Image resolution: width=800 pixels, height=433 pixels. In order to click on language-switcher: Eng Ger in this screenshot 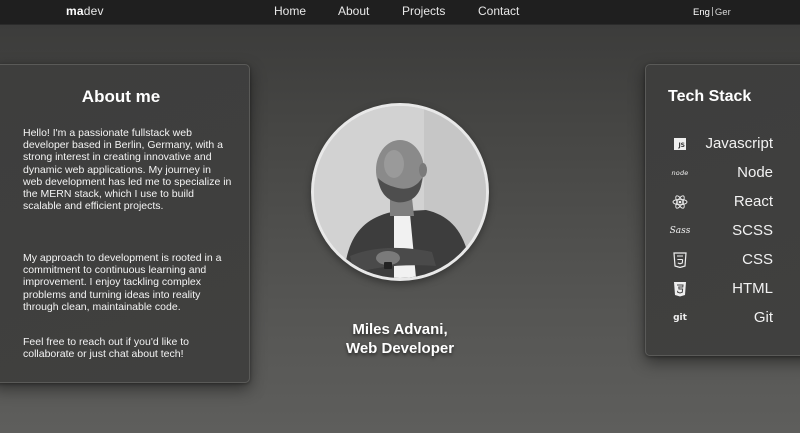, I will do `click(712, 12)`.